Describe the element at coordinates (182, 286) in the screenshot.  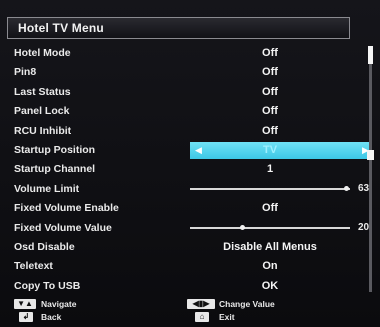
I see `row-copy-to-usb: Copy To USB OK` at that location.